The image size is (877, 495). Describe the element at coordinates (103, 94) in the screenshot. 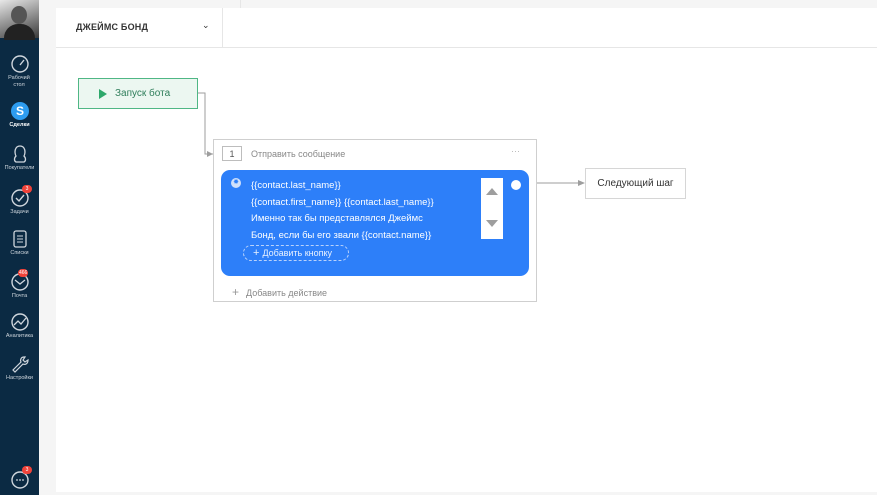

I see `play-icon` at that location.